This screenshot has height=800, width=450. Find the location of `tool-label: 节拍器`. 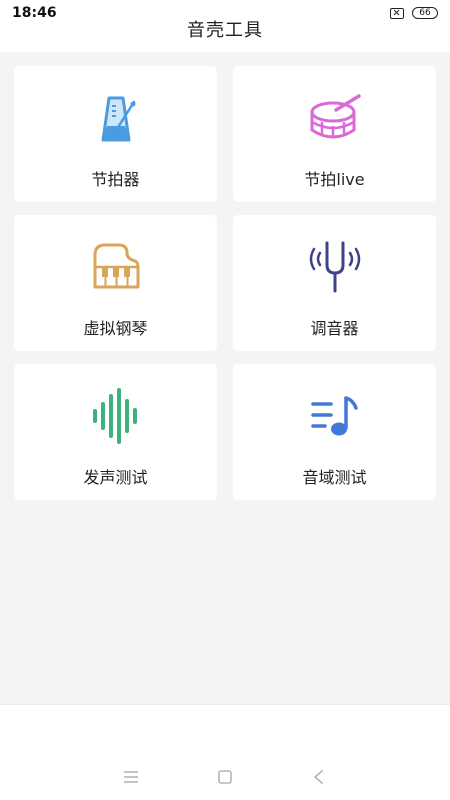

tool-label: 节拍器 is located at coordinates (115, 179).